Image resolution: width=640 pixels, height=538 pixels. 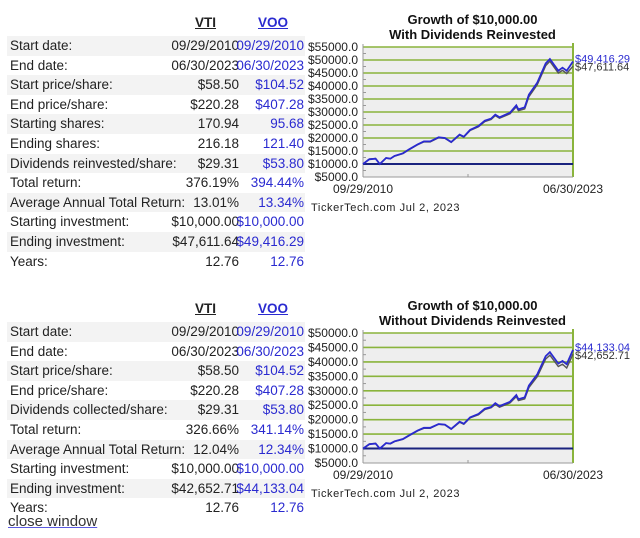 What do you see at coordinates (281, 202) in the screenshot?
I see `voo-value: 13.34%` at bounding box center [281, 202].